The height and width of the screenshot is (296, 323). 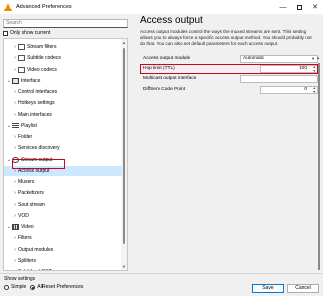 What do you see at coordinates (63, 70) in the screenshot?
I see `tree-item-video-codecs: › Video codecs` at bounding box center [63, 70].